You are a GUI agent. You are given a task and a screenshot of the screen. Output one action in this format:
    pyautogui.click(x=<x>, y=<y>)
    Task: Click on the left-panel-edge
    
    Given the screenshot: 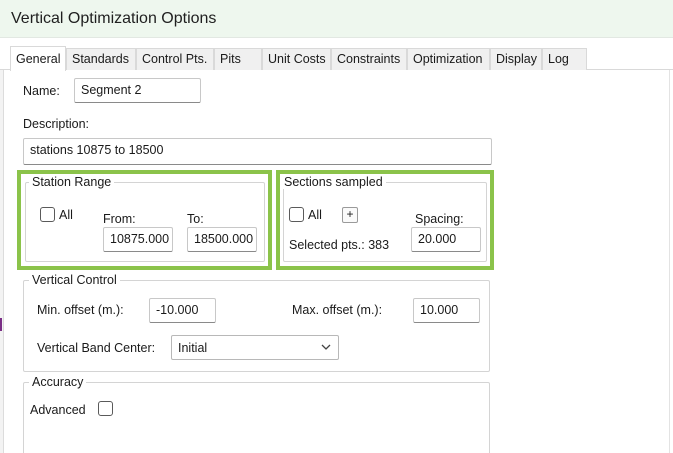 What is the action you would take?
    pyautogui.click(x=2, y=261)
    